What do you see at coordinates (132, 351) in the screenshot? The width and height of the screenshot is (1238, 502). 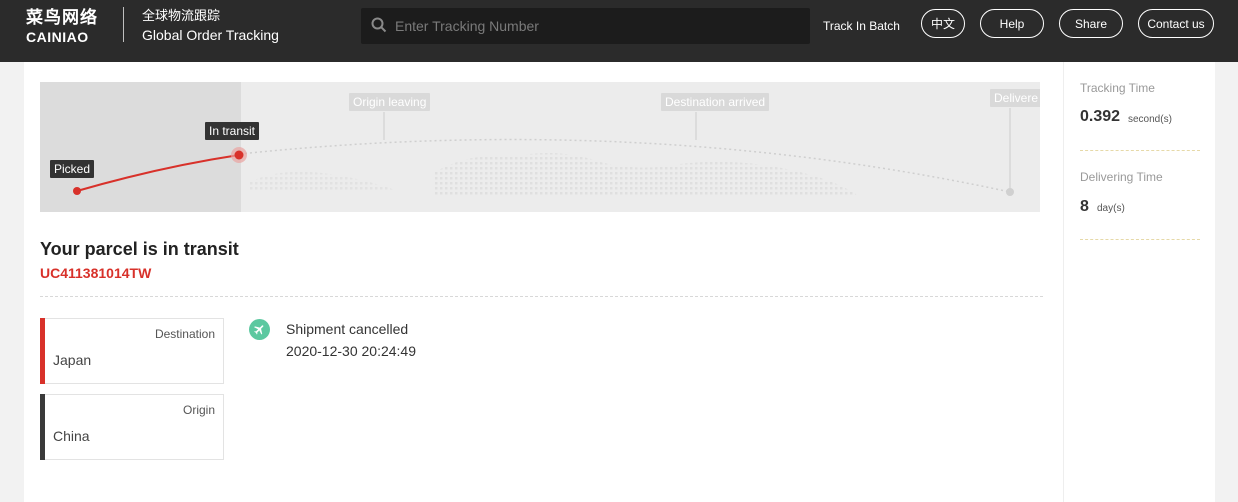 I see `destination-card: Destination Japan` at bounding box center [132, 351].